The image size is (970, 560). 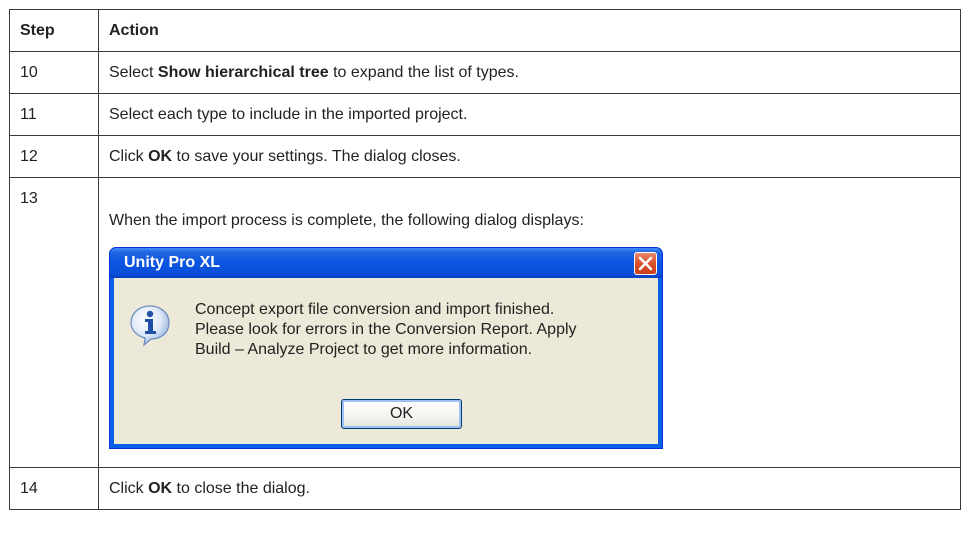 What do you see at coordinates (54, 72) in the screenshot?
I see `step-number: 10` at bounding box center [54, 72].